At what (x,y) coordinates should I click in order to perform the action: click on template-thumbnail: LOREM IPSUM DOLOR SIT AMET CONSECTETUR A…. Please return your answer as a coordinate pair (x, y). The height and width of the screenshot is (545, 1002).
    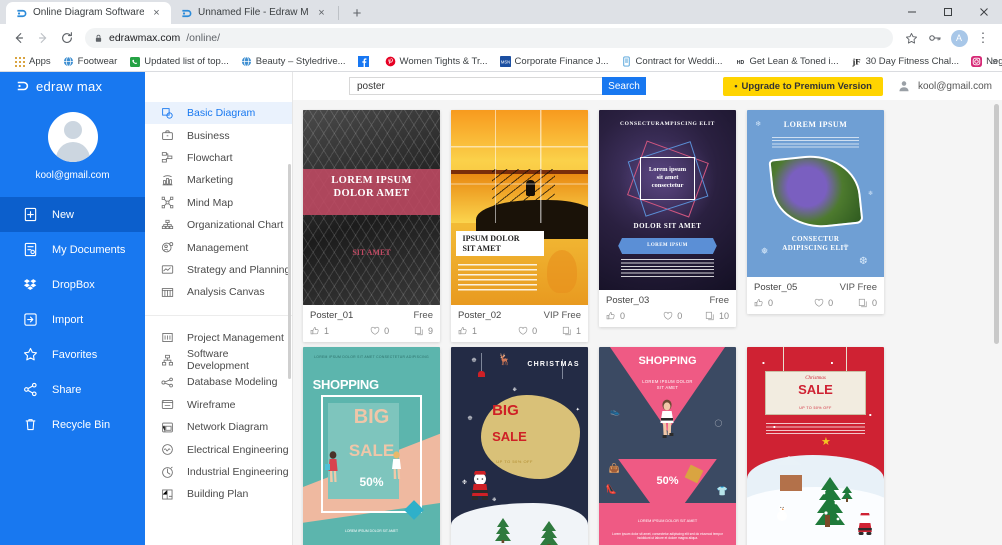
    Looking at the image, I should click on (371, 446).